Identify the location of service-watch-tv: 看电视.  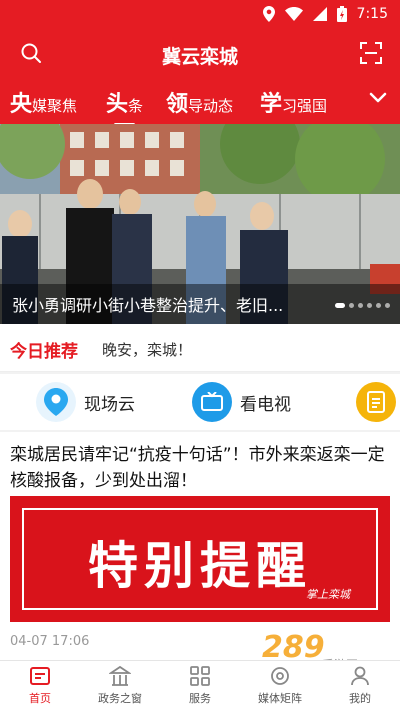
(241, 402).